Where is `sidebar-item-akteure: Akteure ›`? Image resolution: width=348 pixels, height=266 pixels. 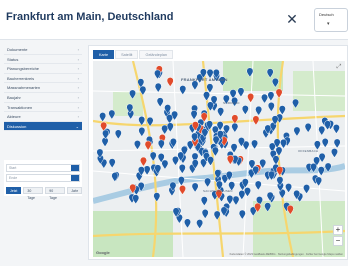
sidebar-item-akteure: Akteure › is located at coordinates (43, 117).